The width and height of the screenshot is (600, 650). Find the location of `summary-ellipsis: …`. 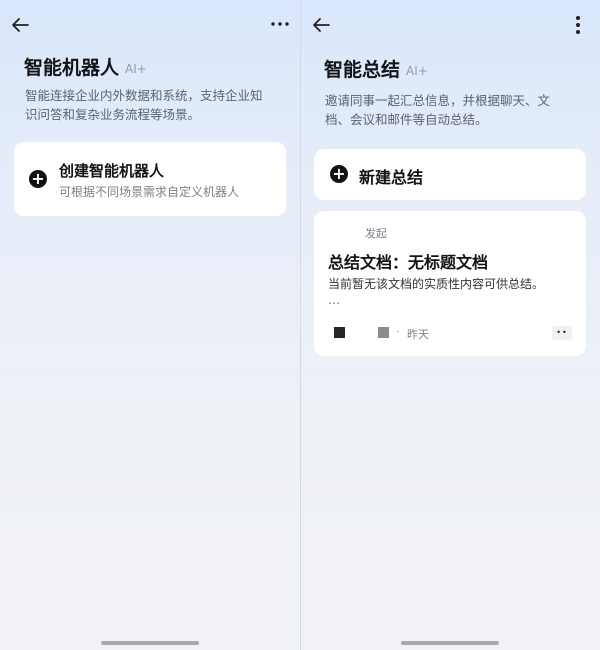

summary-ellipsis: … is located at coordinates (334, 300).